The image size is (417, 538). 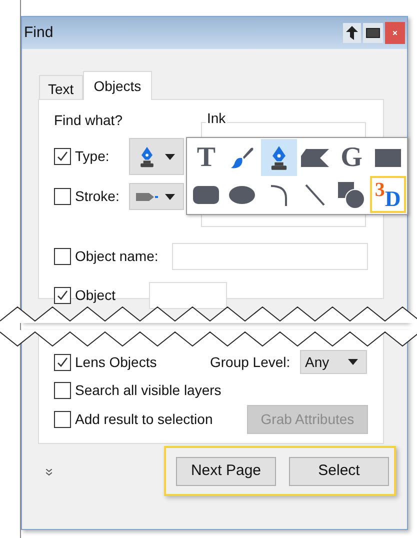 I want to click on expand-chevron-icon, so click(x=49, y=472).